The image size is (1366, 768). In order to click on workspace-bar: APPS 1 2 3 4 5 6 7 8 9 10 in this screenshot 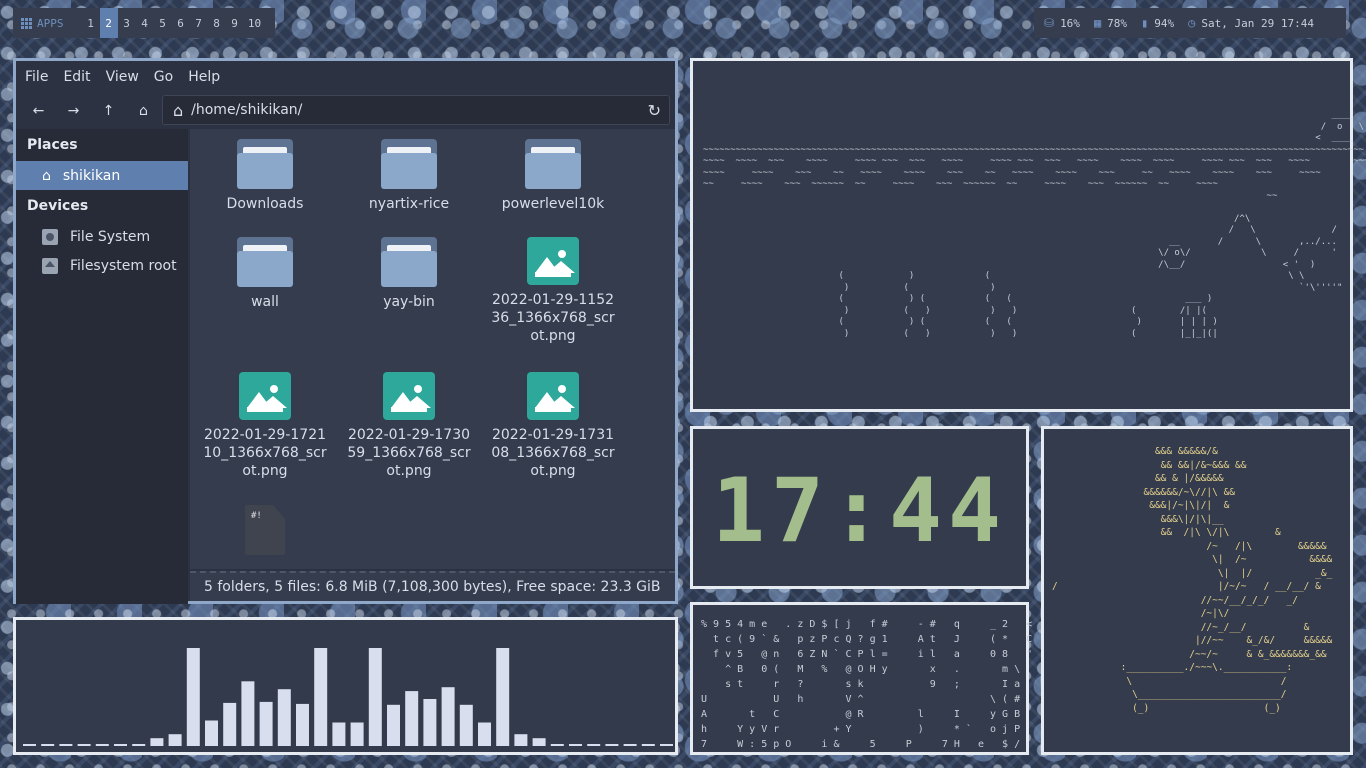, I will do `click(144, 23)`.